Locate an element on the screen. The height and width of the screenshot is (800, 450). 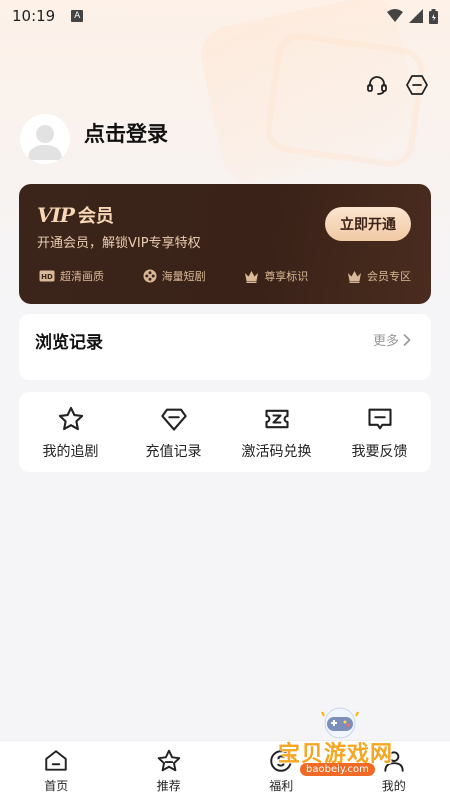
perk-item: HD 超清画质 is located at coordinates (71, 276).